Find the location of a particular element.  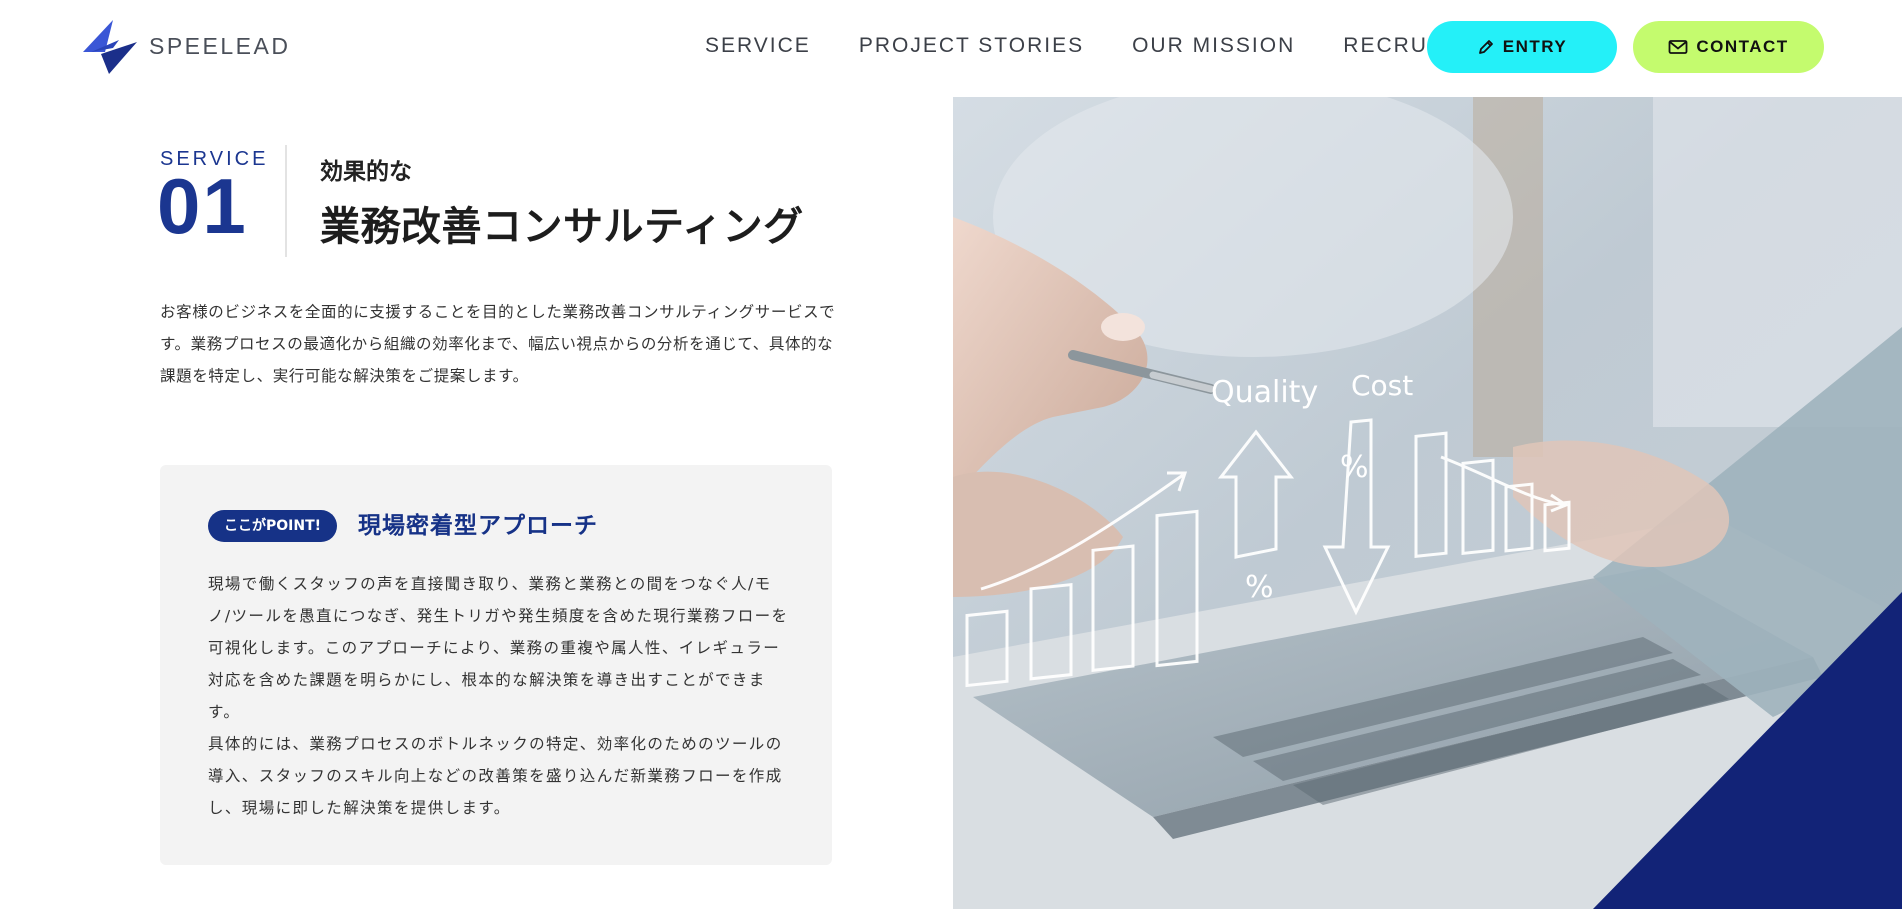

contact-button: CONTACT is located at coordinates (1728, 47).